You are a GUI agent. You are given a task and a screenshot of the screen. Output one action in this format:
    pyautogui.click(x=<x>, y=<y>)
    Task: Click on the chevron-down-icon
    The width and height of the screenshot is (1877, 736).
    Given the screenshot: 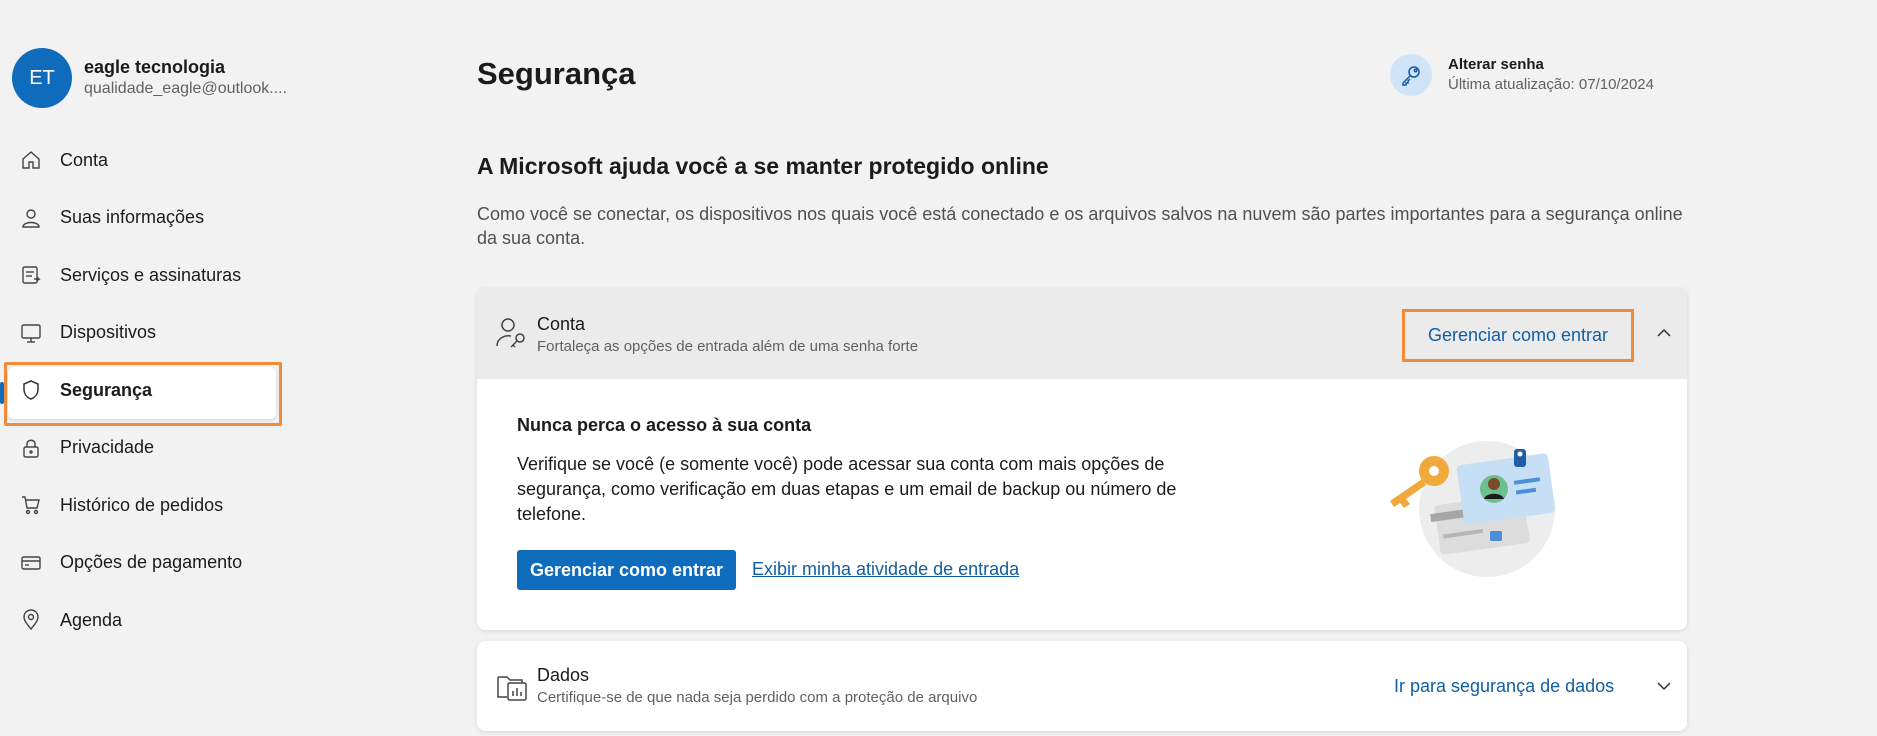 What is the action you would take?
    pyautogui.click(x=1664, y=686)
    